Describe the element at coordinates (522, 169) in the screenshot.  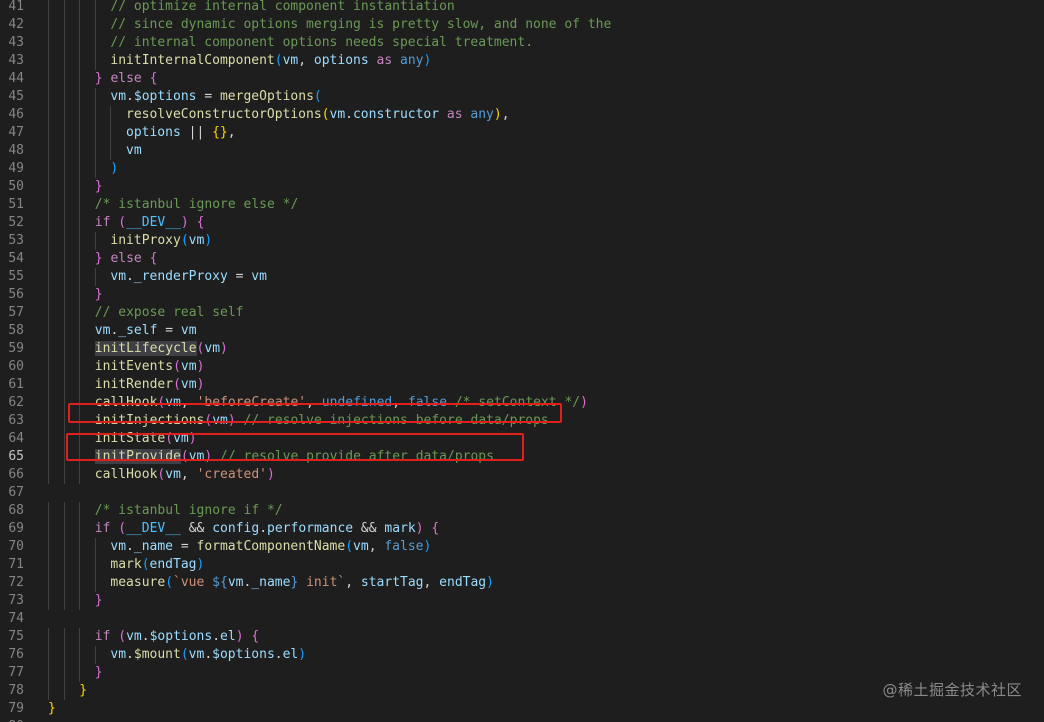
I see `code-line: 49)` at that location.